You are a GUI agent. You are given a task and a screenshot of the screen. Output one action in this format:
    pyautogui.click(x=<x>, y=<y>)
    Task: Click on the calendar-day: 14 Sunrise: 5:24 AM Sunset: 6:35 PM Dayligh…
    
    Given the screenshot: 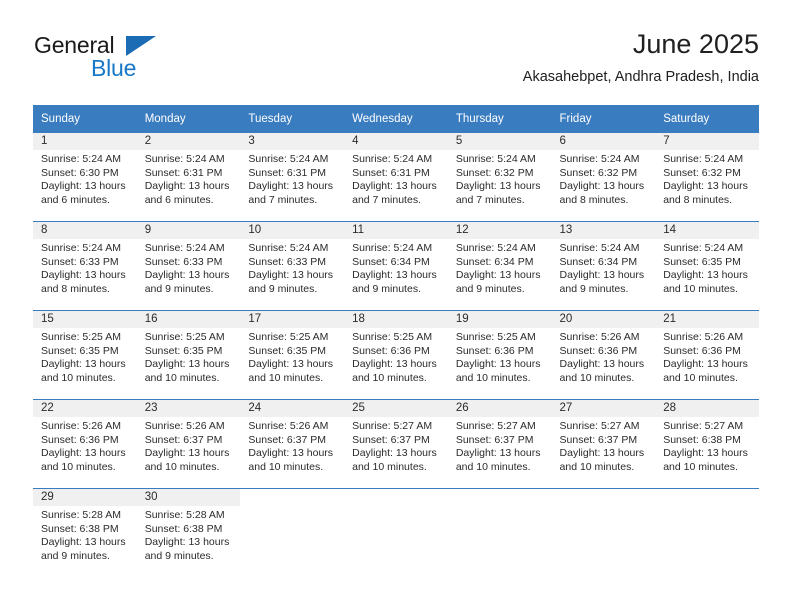 What is the action you would take?
    pyautogui.click(x=707, y=266)
    